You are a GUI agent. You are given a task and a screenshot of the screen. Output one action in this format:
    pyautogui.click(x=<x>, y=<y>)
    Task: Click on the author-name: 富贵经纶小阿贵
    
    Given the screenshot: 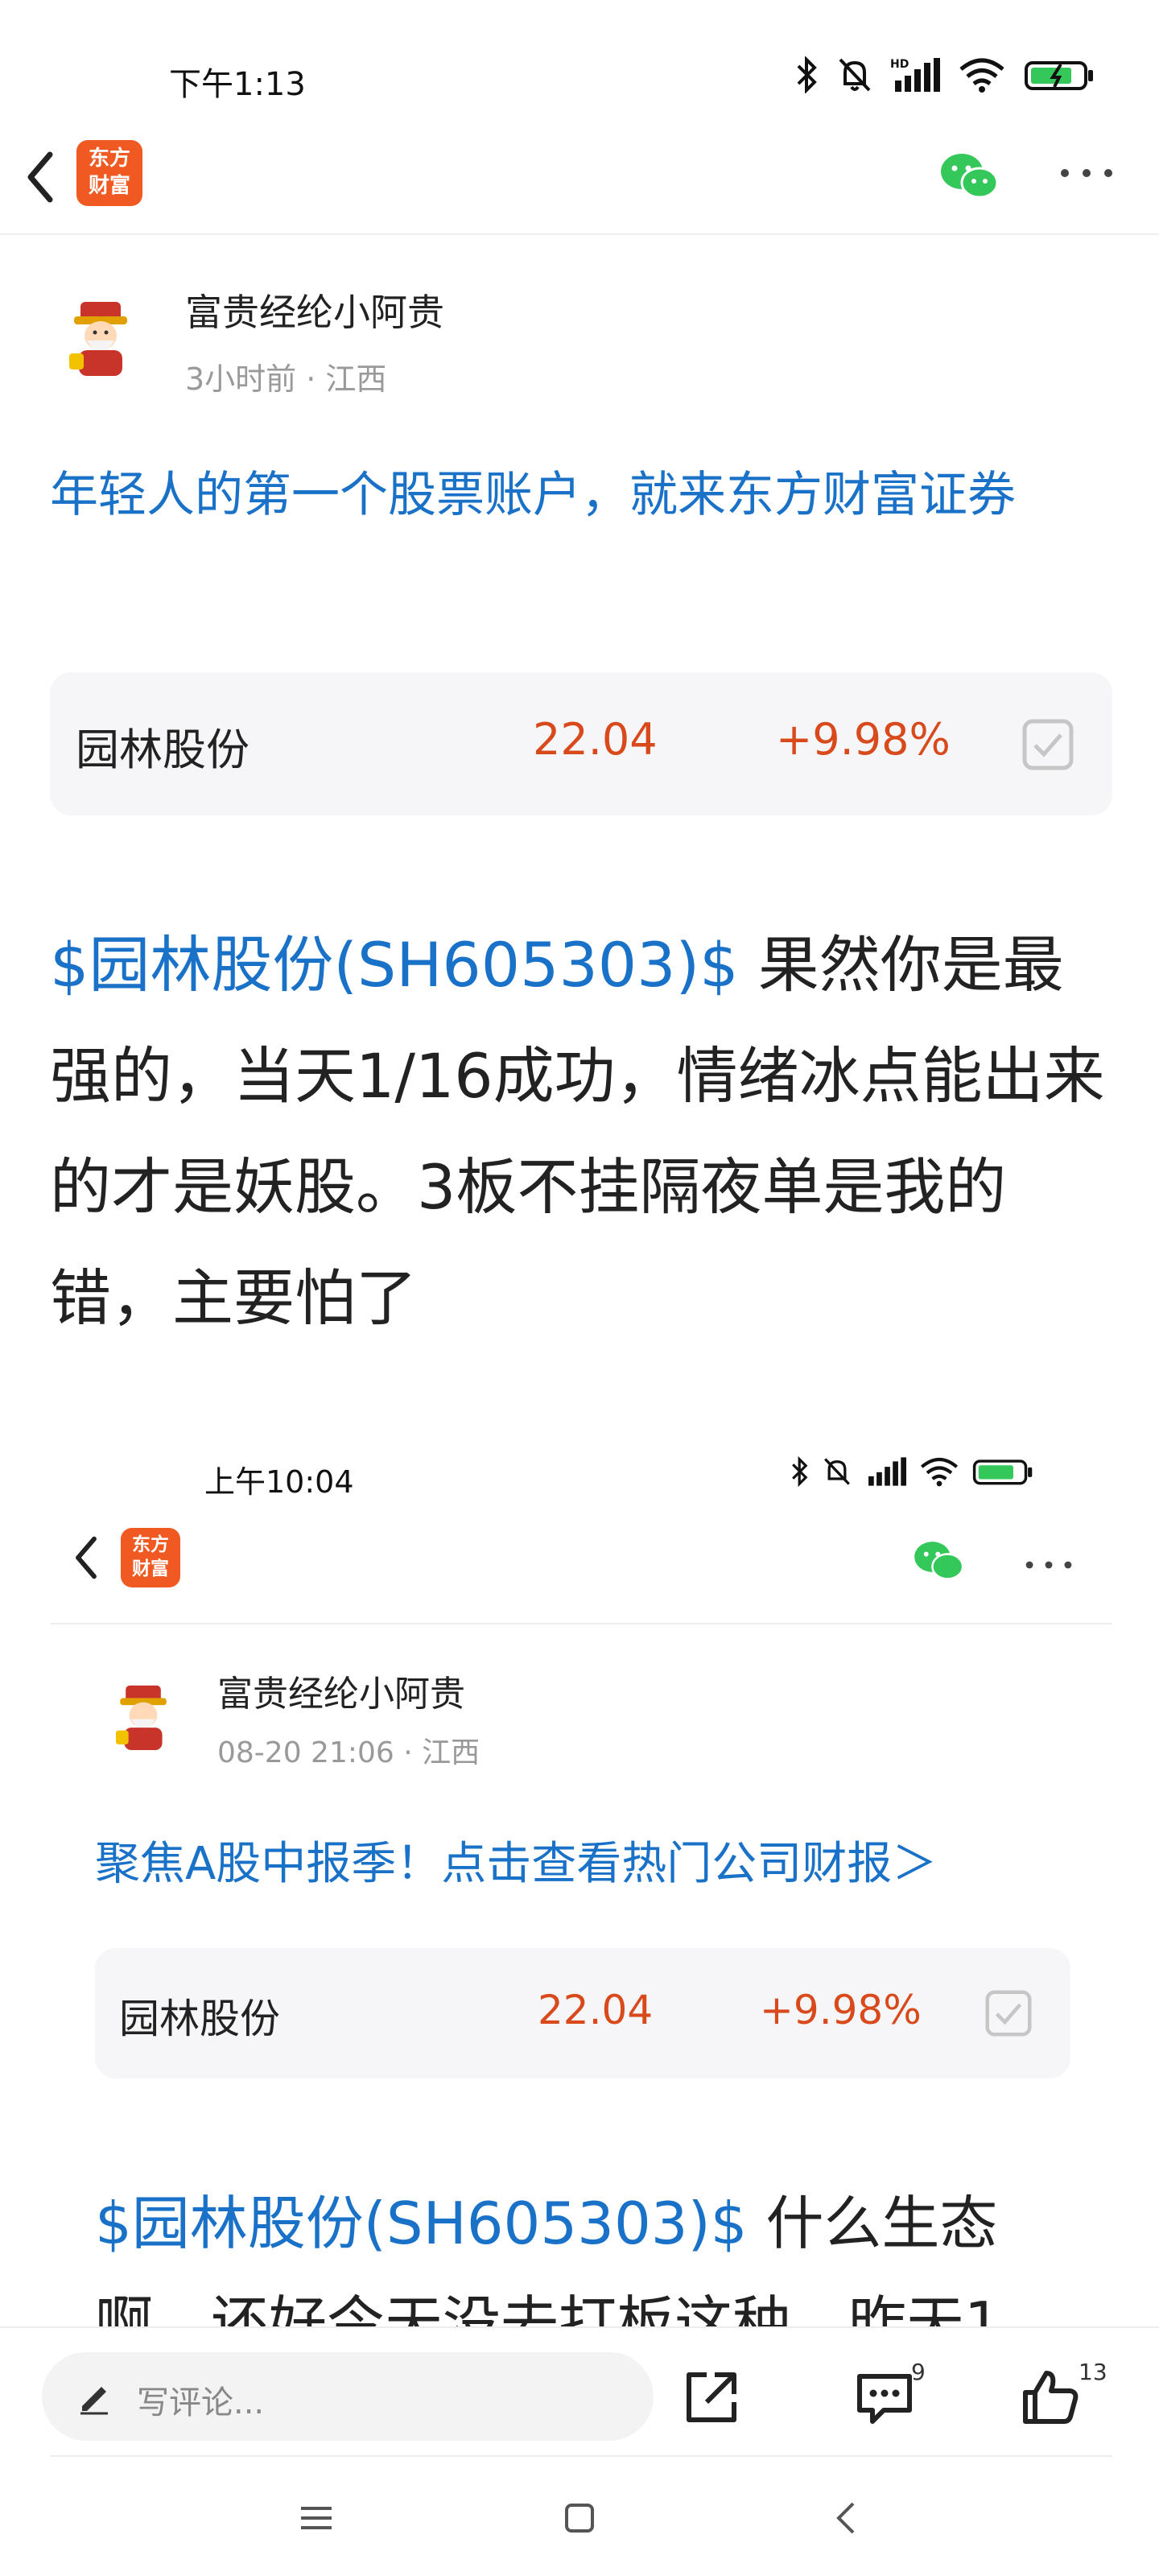 What is the action you would take?
    pyautogui.click(x=314, y=309)
    